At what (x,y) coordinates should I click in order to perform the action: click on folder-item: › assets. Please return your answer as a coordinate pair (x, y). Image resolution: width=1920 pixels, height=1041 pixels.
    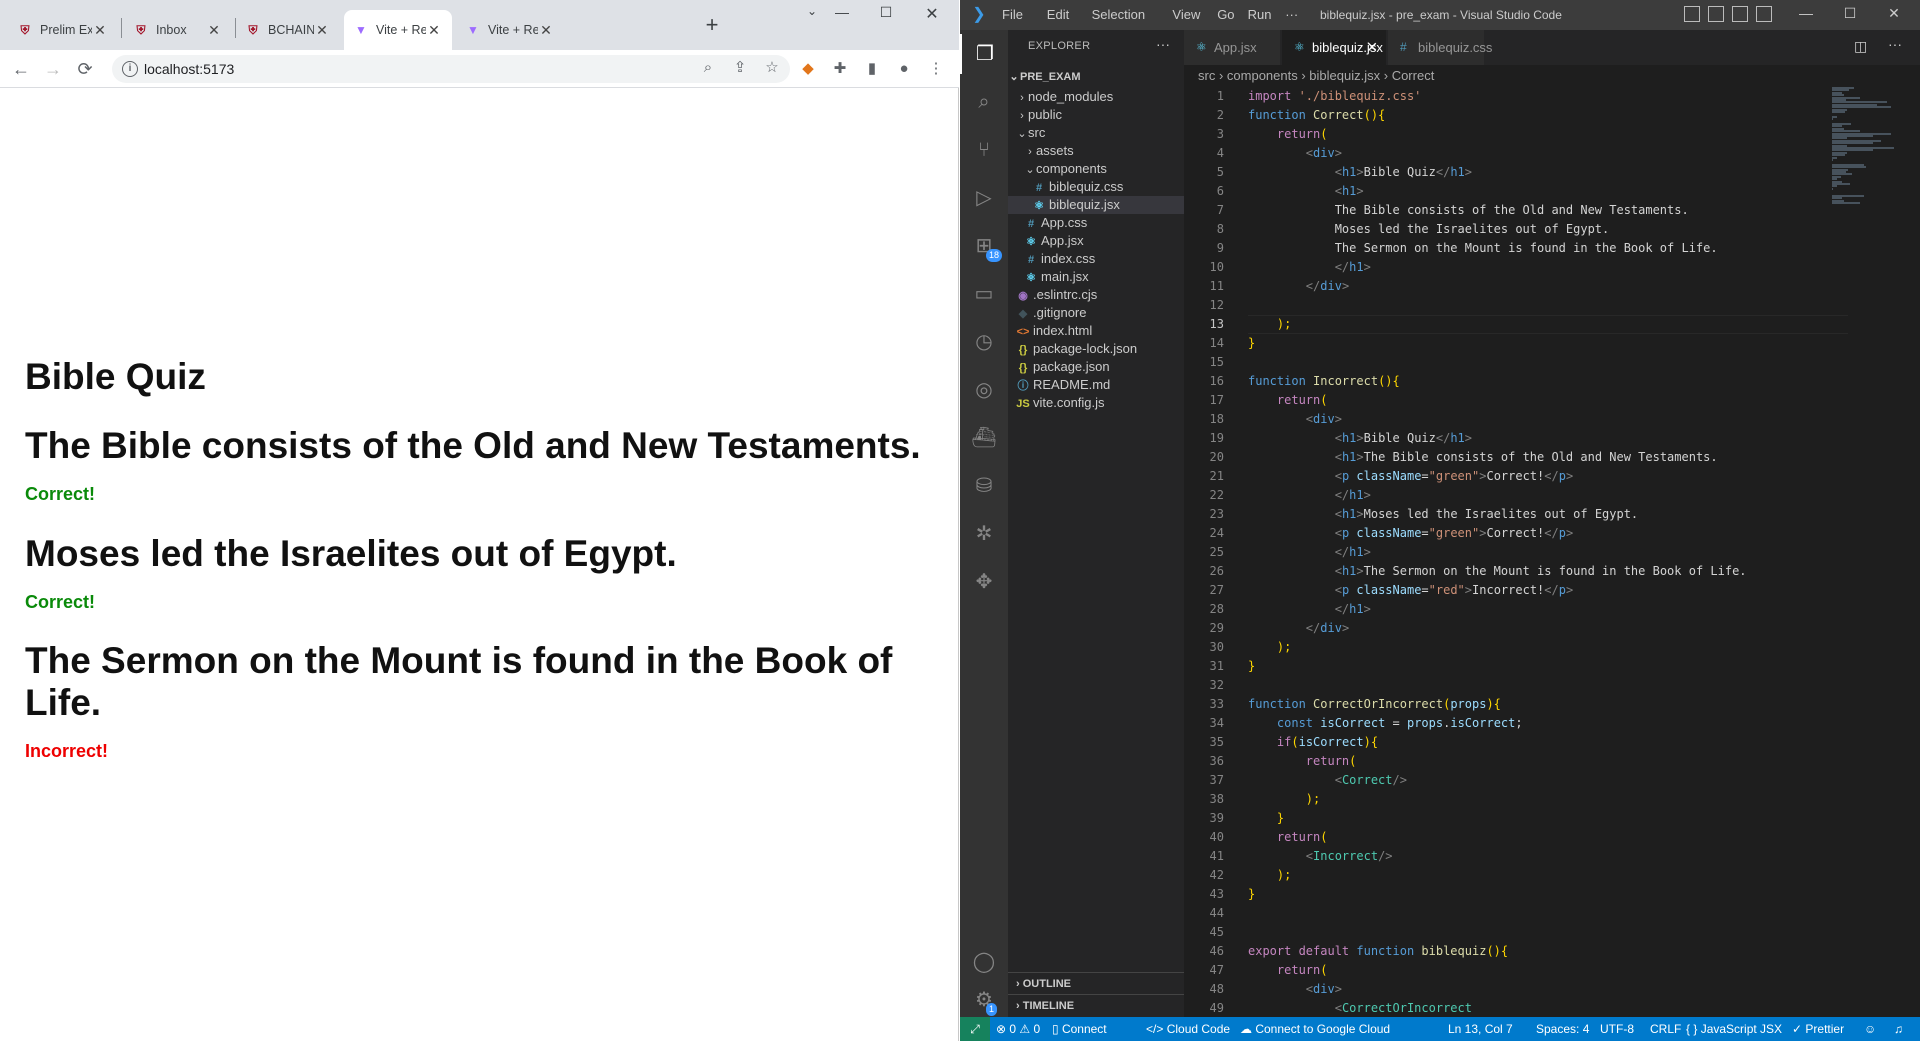
    Looking at the image, I should click on (1096, 151).